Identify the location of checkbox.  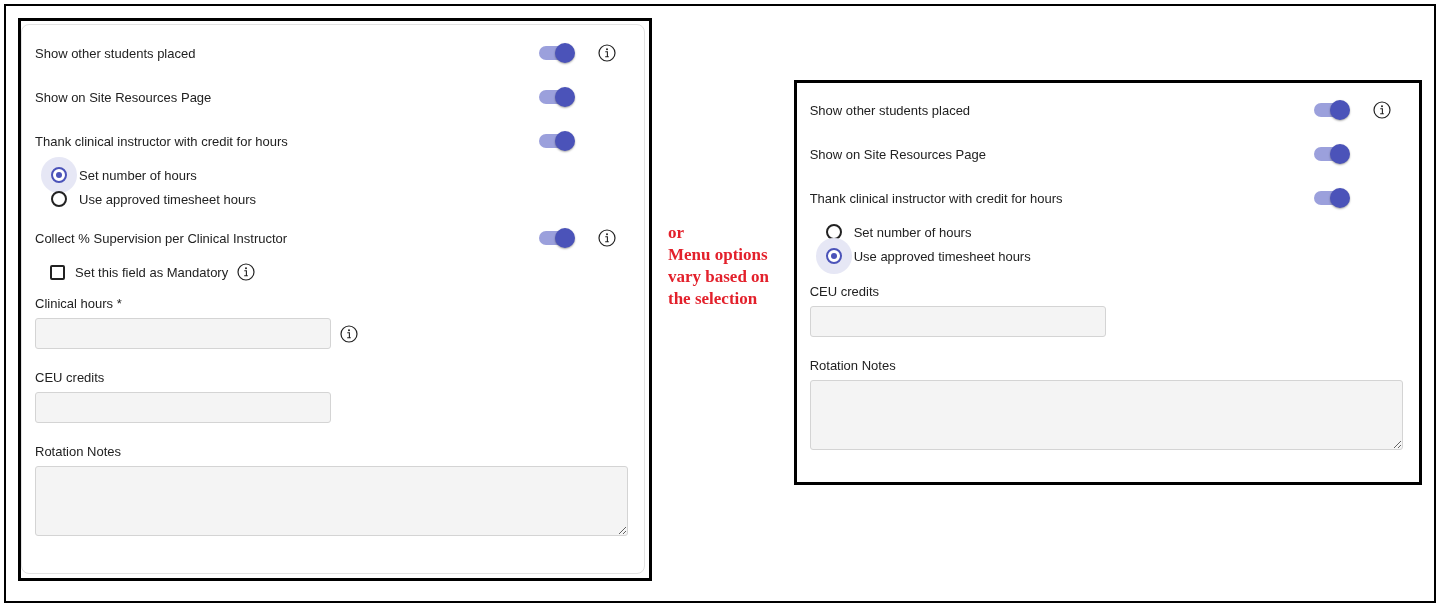
(57, 272).